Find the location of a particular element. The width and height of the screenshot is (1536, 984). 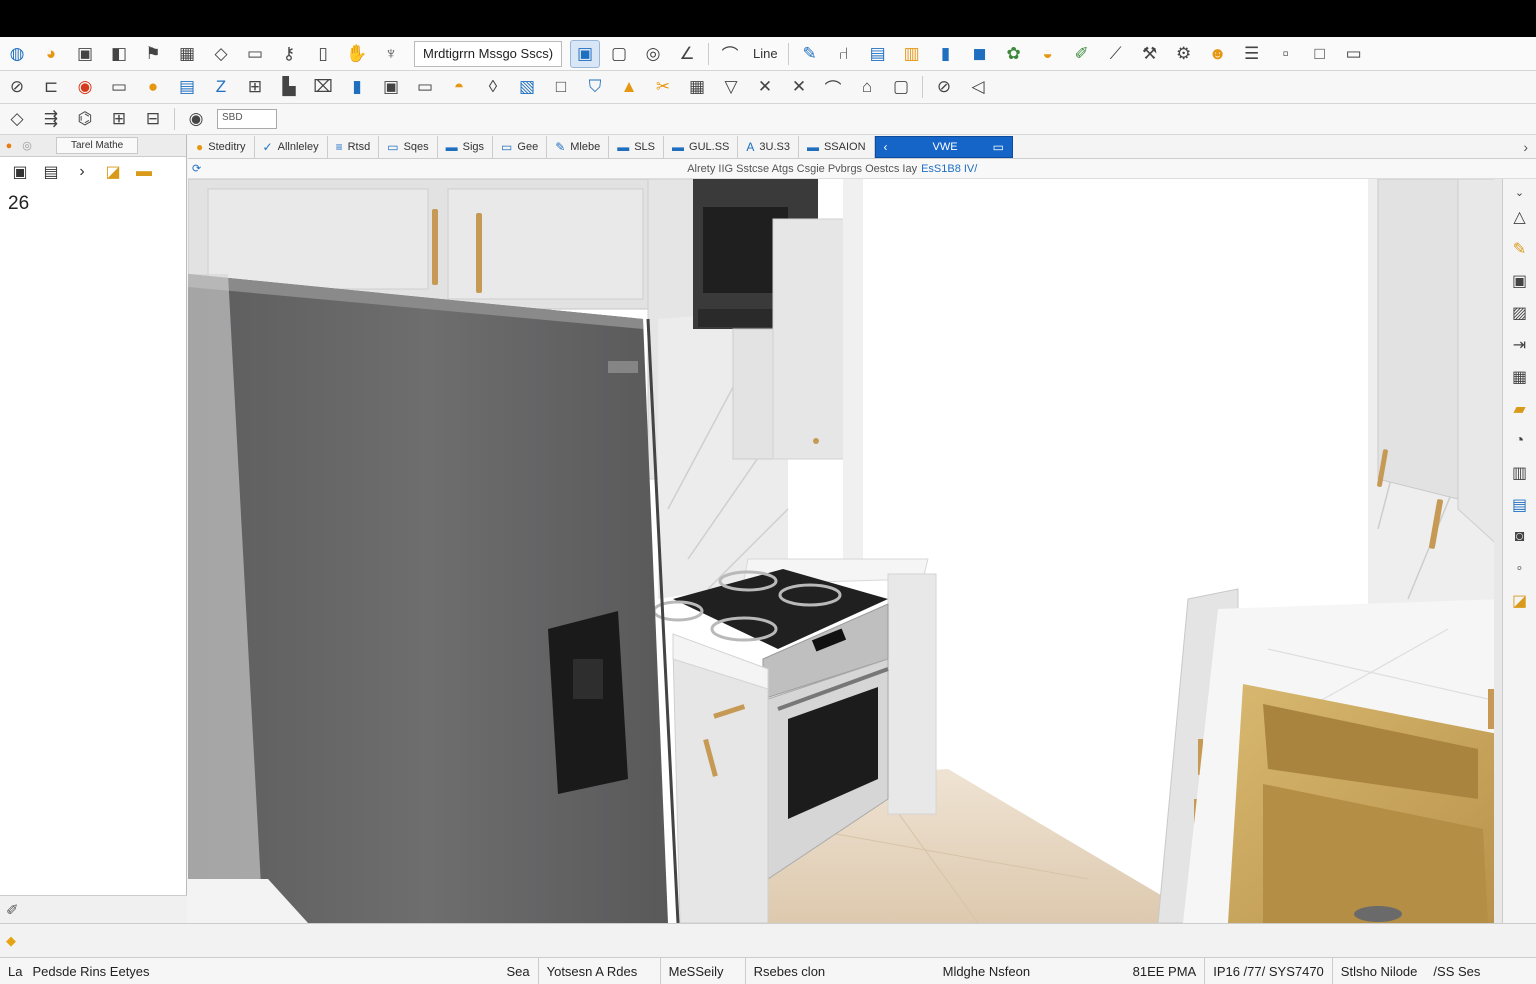

rotate-icon: ◇ is located at coordinates (17, 119).